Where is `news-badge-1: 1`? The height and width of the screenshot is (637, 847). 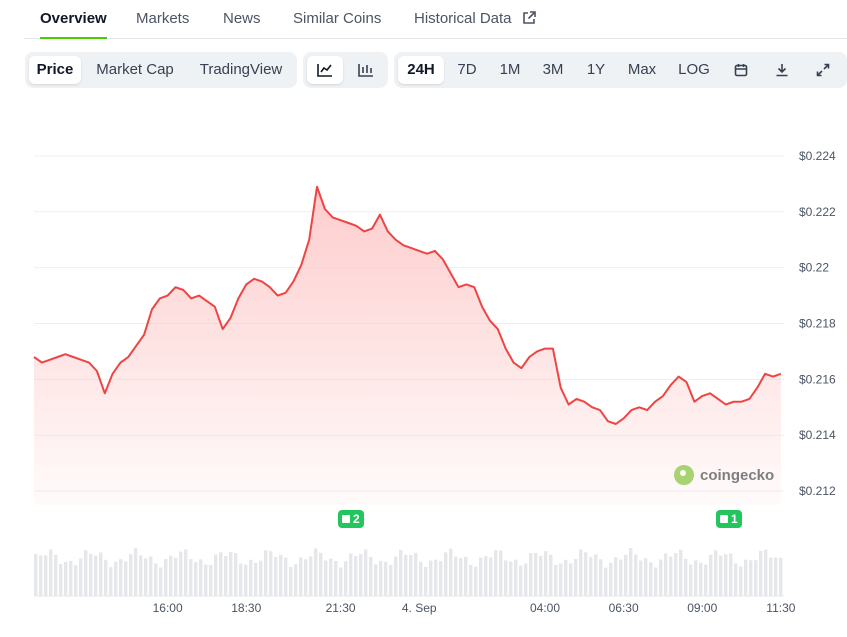 news-badge-1: 1 is located at coordinates (729, 519).